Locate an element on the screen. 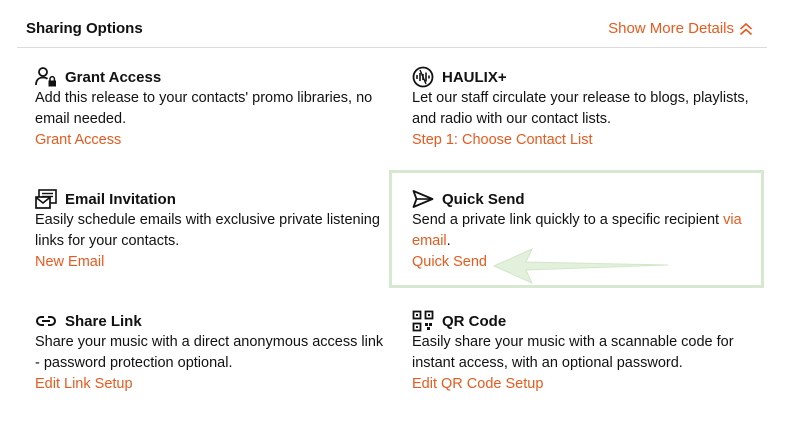 This screenshot has height=431, width=796. option-title-qr-code: QR Code is located at coordinates (474, 321).